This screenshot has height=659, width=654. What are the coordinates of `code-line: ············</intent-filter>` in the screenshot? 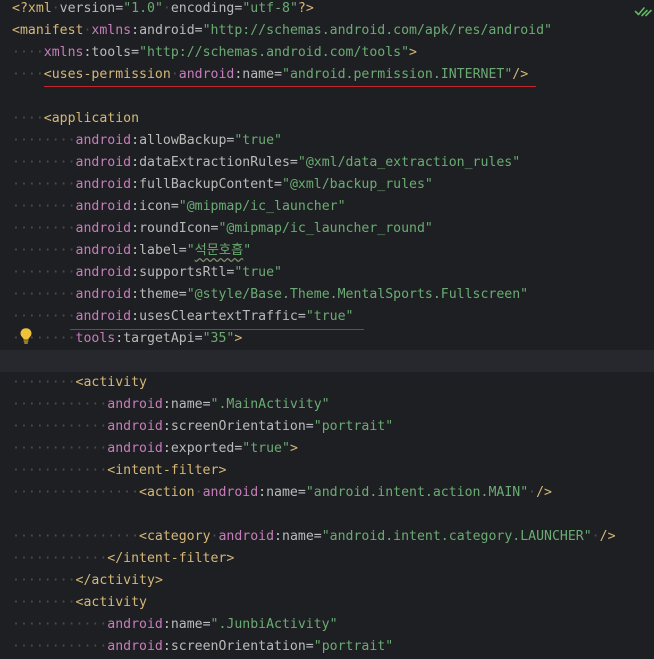 It's located at (123, 559).